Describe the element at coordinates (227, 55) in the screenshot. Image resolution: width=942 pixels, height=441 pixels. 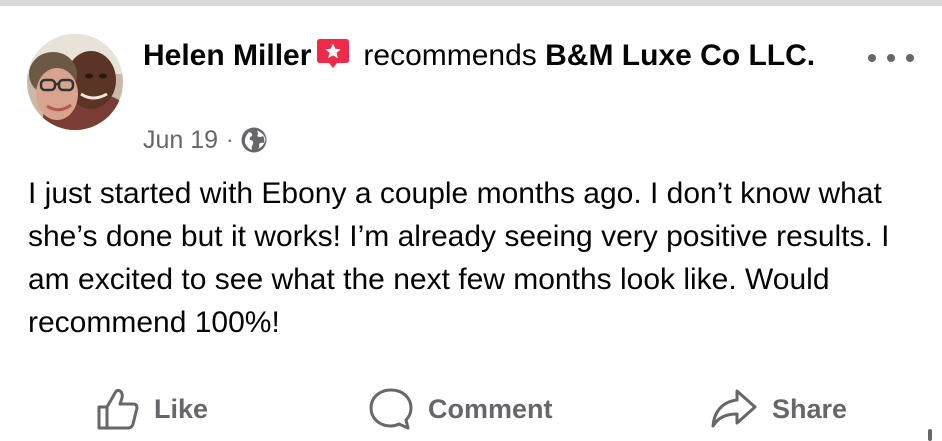
I see `author-name: Helen Miller` at that location.